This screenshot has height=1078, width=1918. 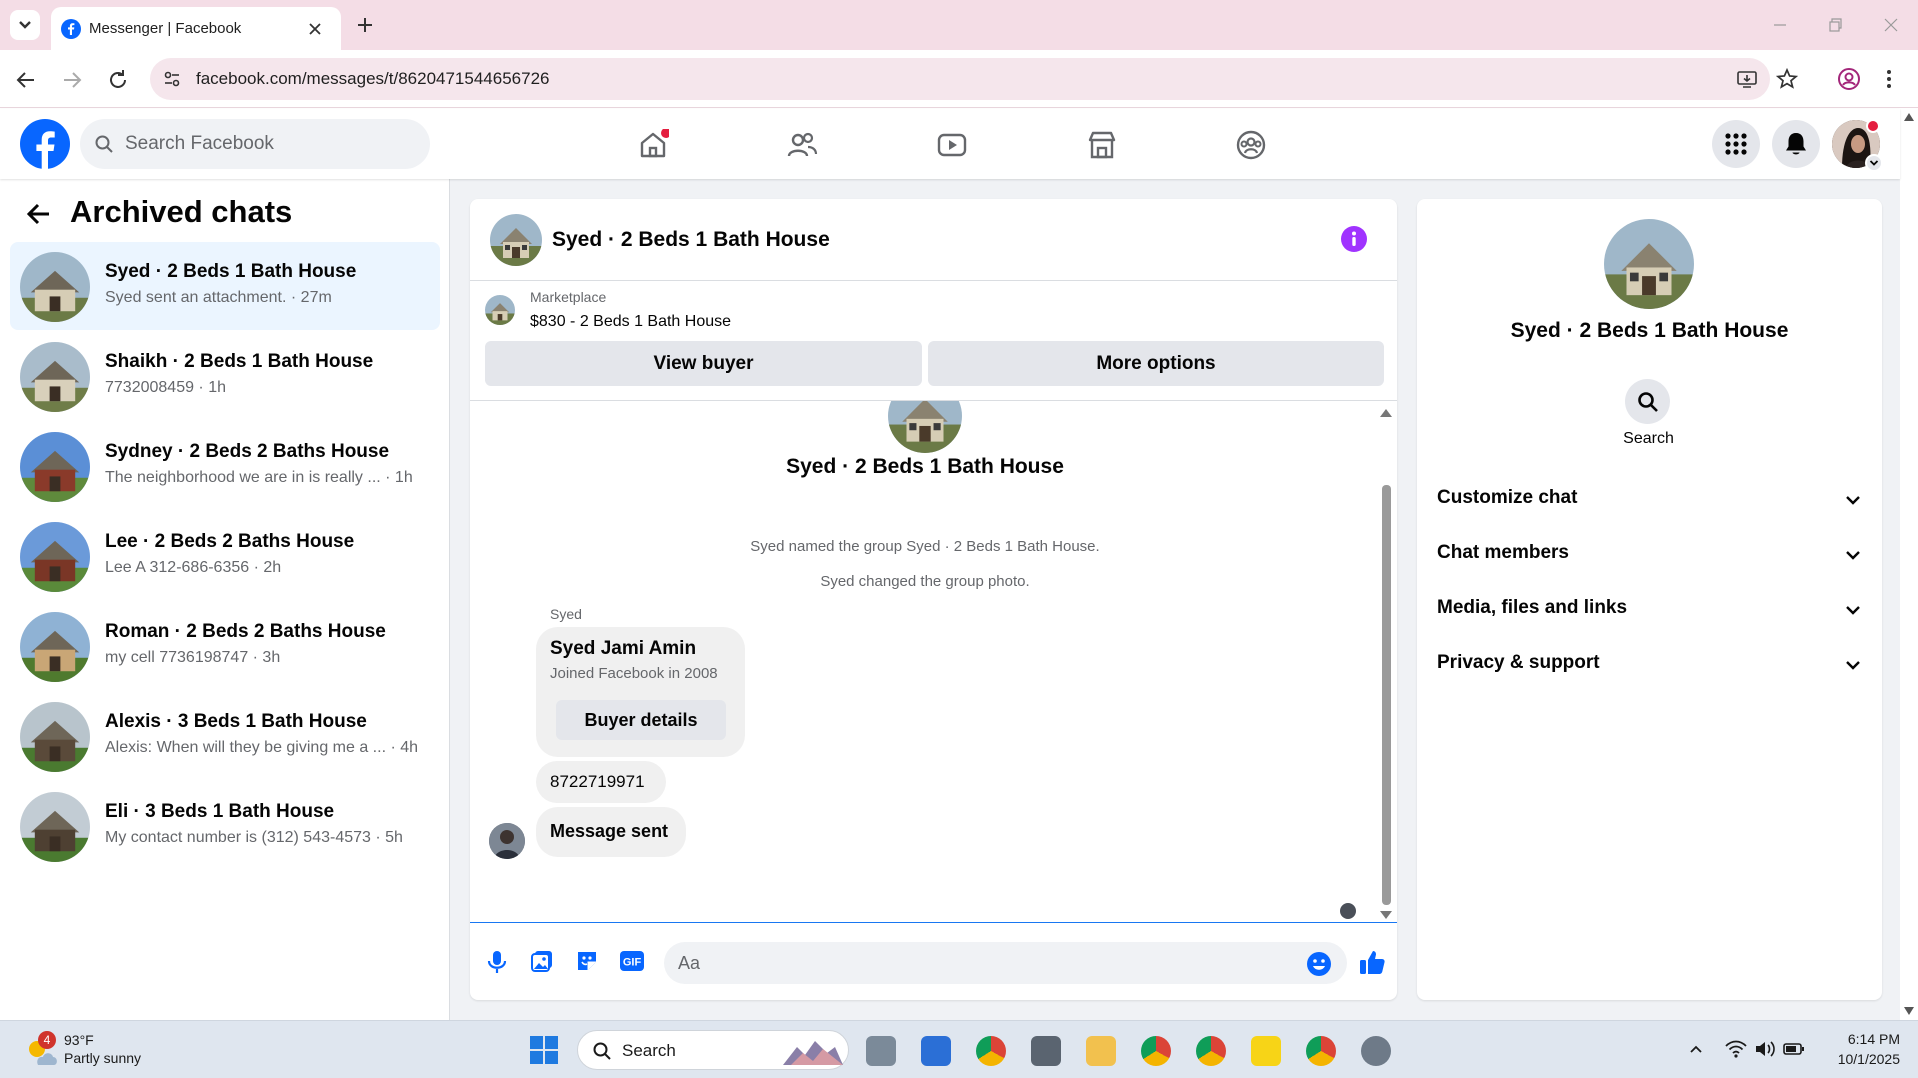 I want to click on sticker-icon, so click(x=587, y=961).